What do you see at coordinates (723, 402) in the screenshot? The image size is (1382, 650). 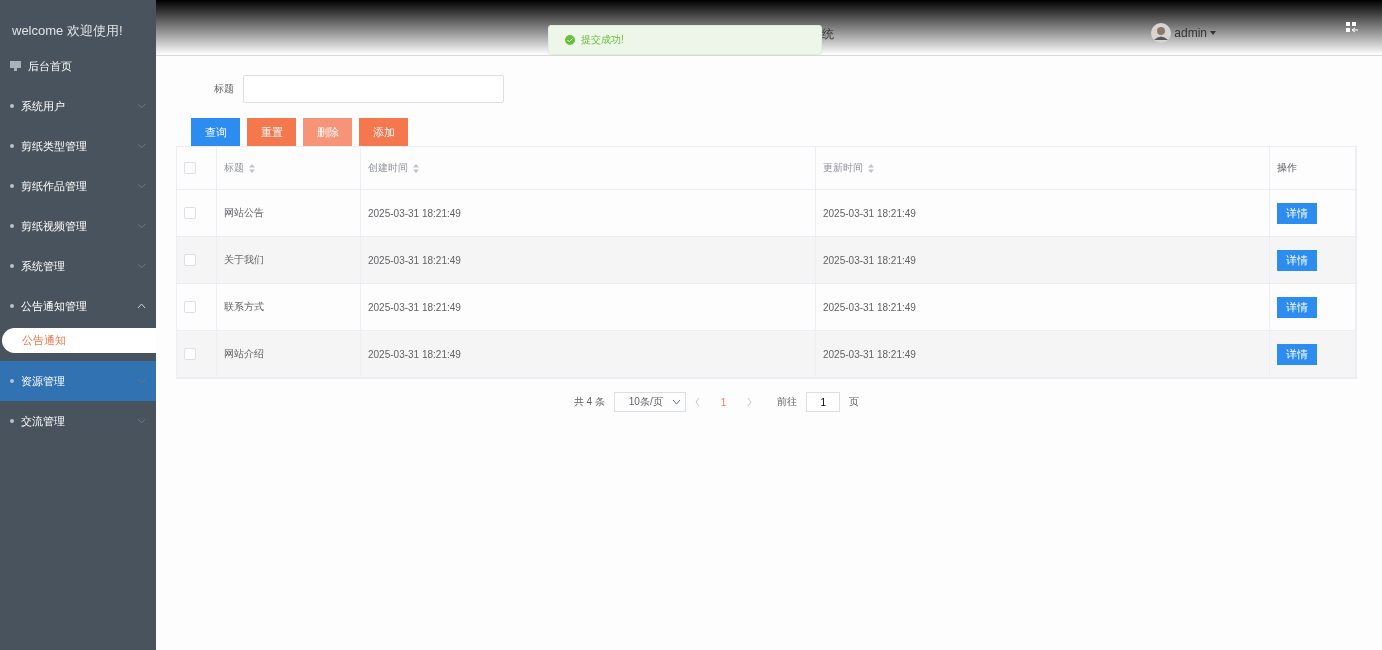 I see `page-number: 1` at bounding box center [723, 402].